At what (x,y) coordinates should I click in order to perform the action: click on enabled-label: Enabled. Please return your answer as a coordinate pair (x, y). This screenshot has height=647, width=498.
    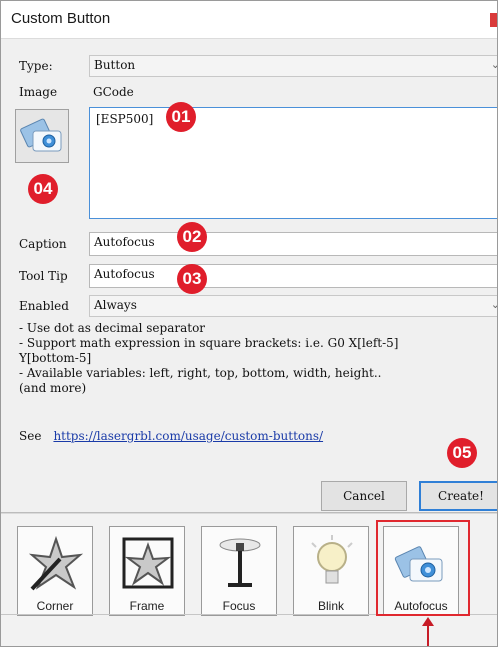
    Looking at the image, I should click on (44, 306).